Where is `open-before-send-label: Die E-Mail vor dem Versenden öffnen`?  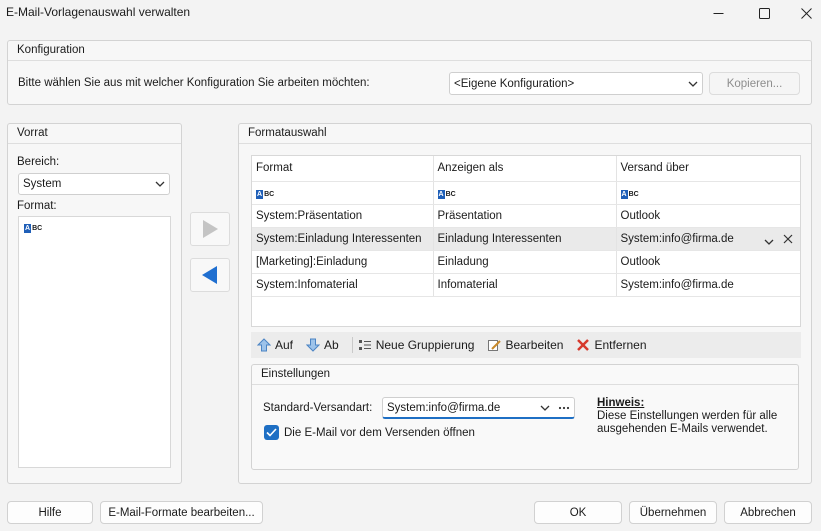 open-before-send-label: Die E-Mail vor dem Versenden öffnen is located at coordinates (379, 432).